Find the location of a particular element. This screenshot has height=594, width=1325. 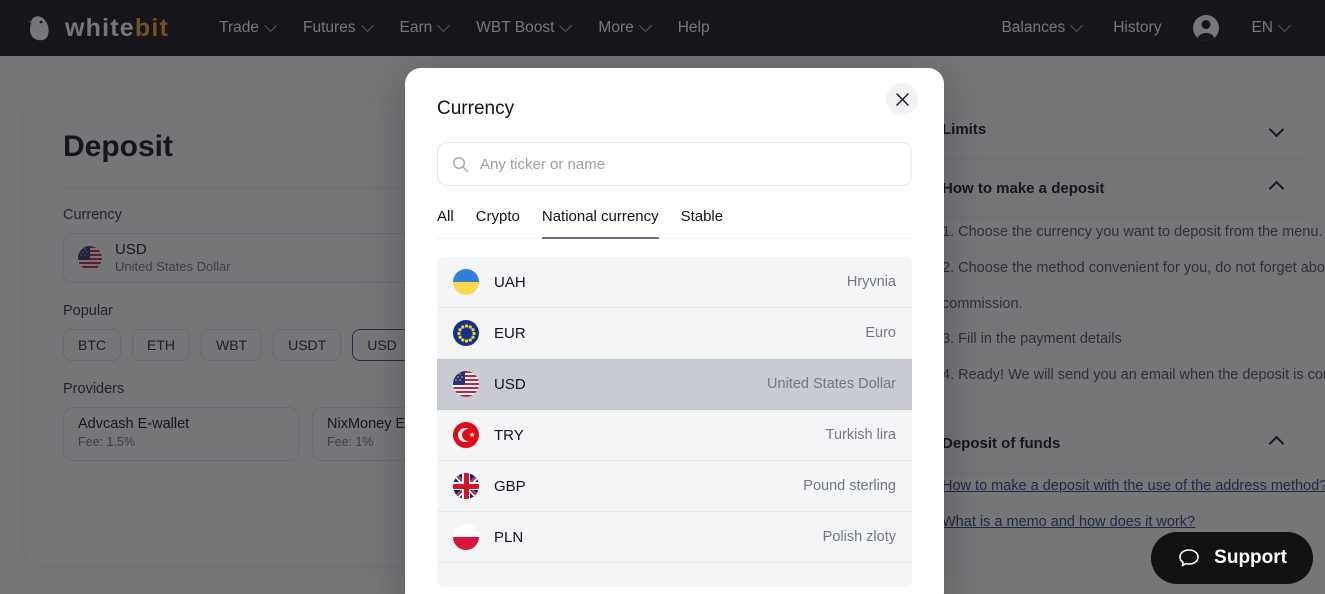

support-button: Support is located at coordinates (1232, 558).